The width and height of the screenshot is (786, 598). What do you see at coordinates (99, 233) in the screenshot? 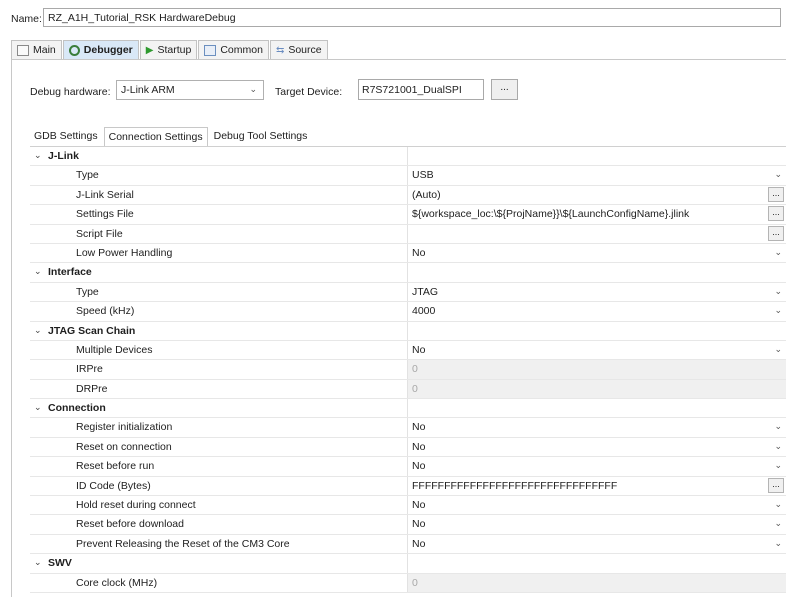
I see `property-label: Script File` at bounding box center [99, 233].